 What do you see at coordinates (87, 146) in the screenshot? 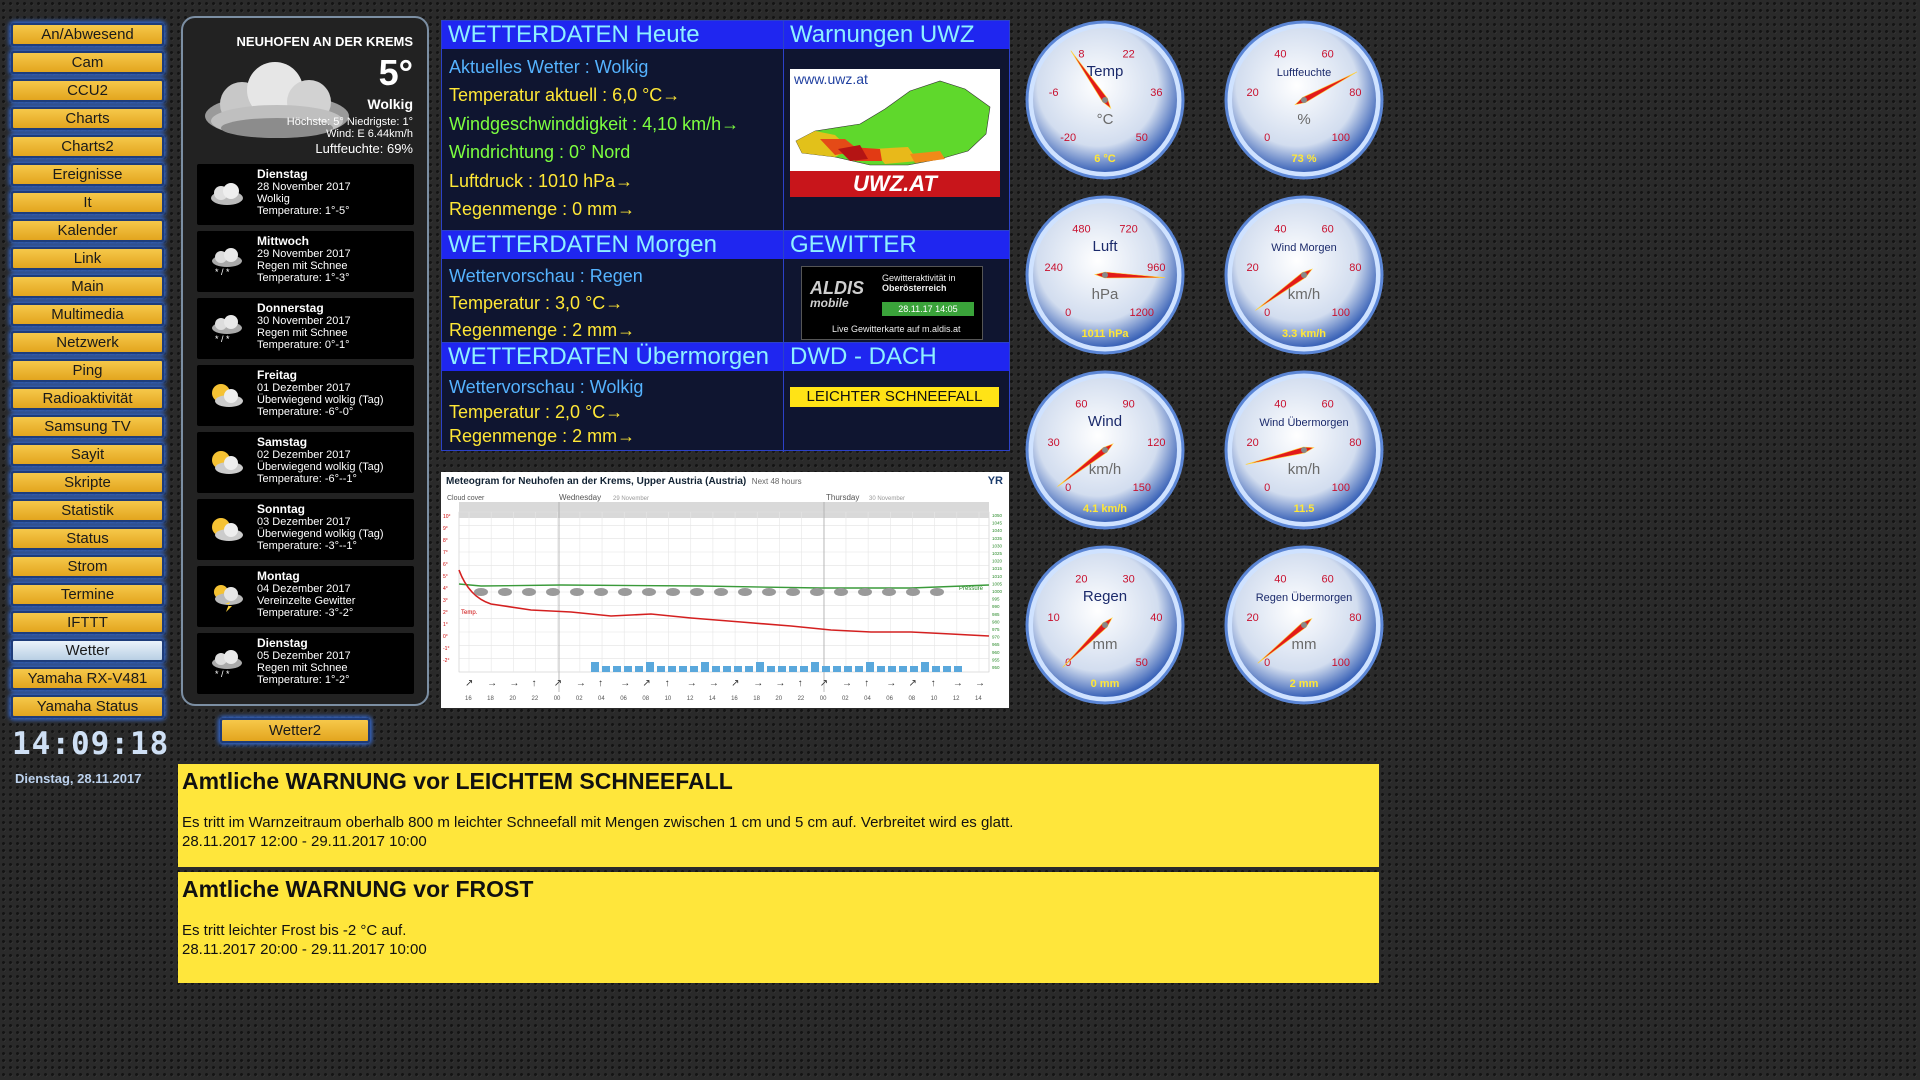
I see `nav-button-charts2: Charts2` at bounding box center [87, 146].